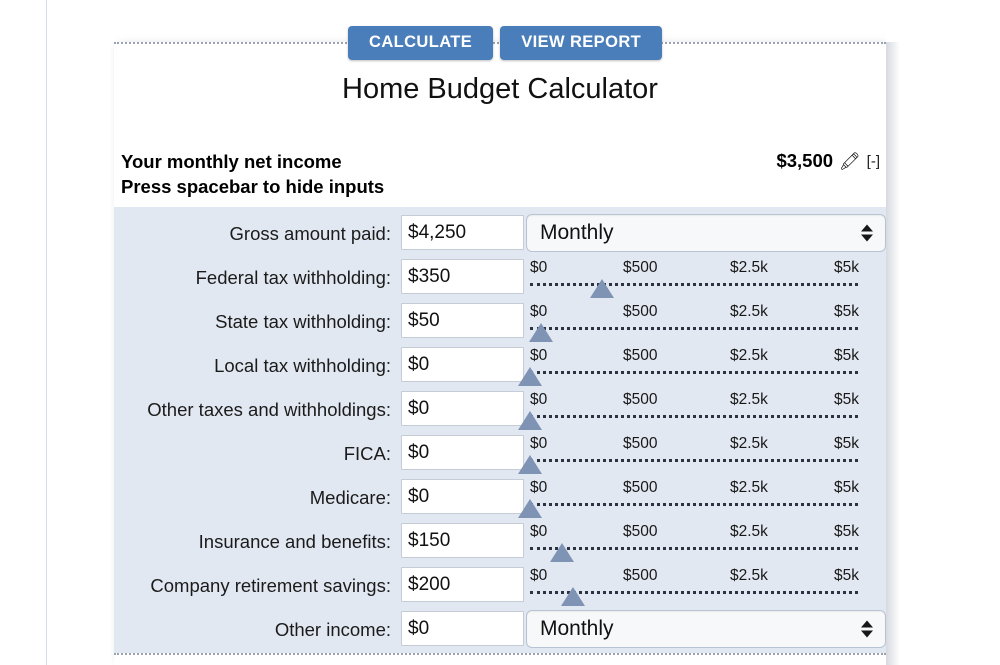 The height and width of the screenshot is (665, 1000). What do you see at coordinates (310, 233) in the screenshot?
I see `input-row-label: Gross amount paid:` at bounding box center [310, 233].